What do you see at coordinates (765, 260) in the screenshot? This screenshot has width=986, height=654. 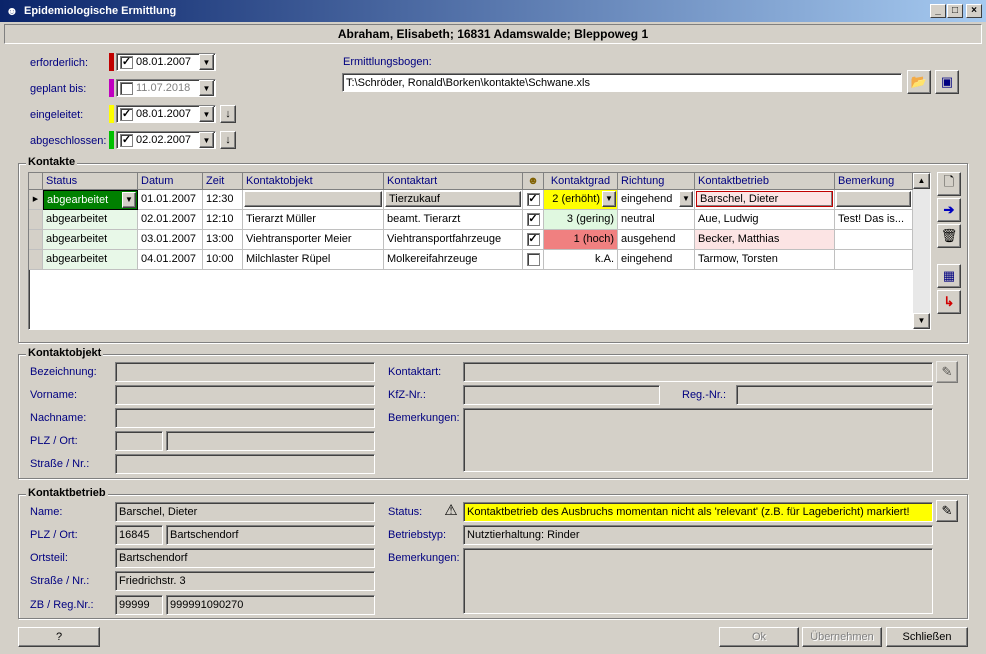 I see `kontaktbetrieb-cell: Tarmow, Torsten` at bounding box center [765, 260].